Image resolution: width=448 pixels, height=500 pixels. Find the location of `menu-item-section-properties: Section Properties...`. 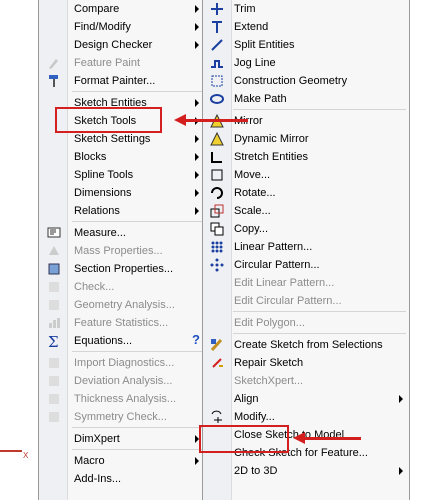

menu-item-section-properties: Section Properties... is located at coordinates (122, 269).